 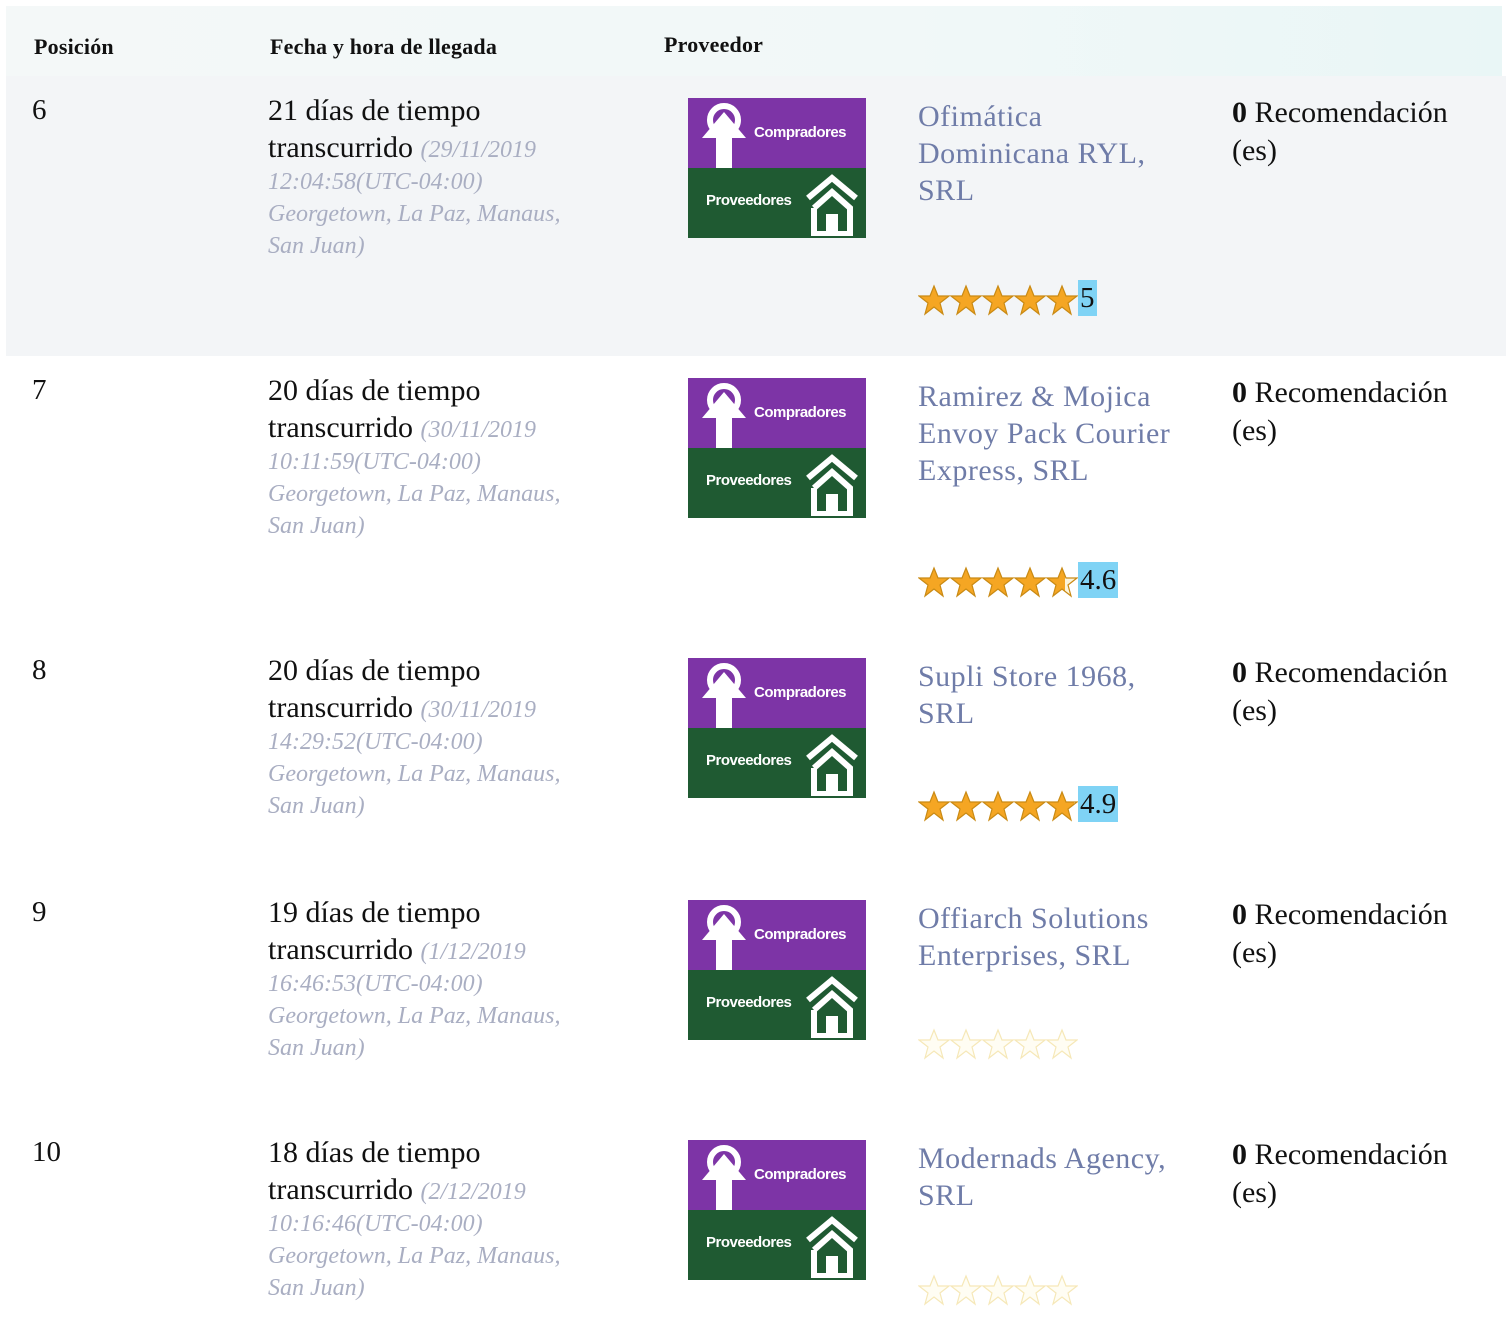 I want to click on provider-name-line: Ofimática, so click(x=980, y=116).